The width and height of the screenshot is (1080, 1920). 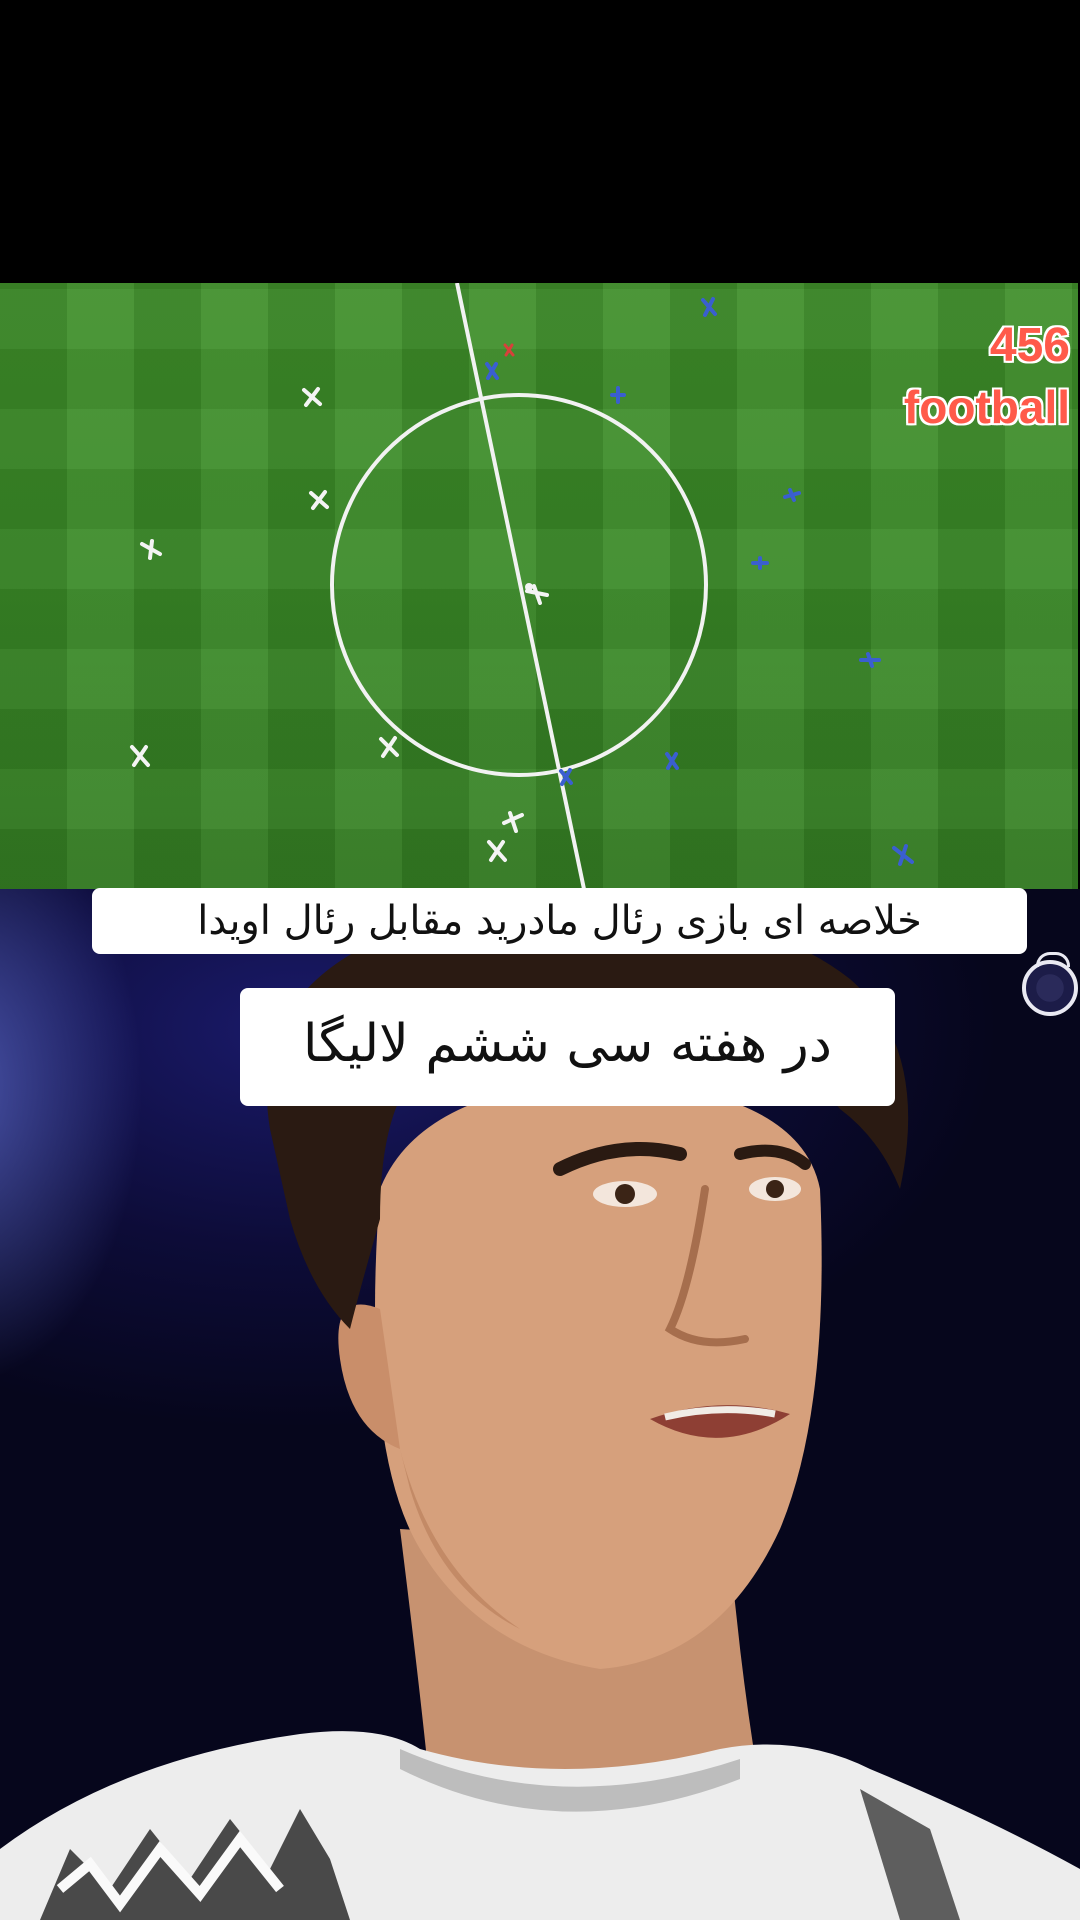 What do you see at coordinates (520, 586) in the screenshot?
I see `halfway-line` at bounding box center [520, 586].